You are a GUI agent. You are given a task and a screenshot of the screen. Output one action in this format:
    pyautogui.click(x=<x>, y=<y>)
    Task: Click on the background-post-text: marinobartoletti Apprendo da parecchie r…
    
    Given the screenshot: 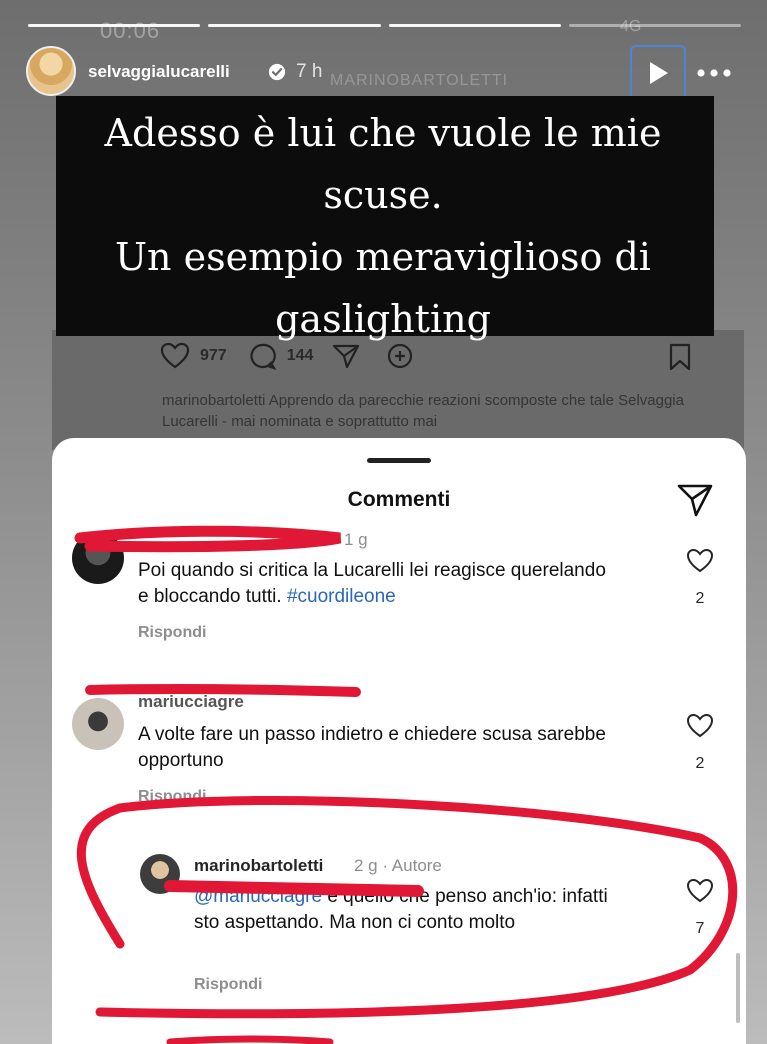 What is the action you would take?
    pyautogui.click(x=423, y=411)
    